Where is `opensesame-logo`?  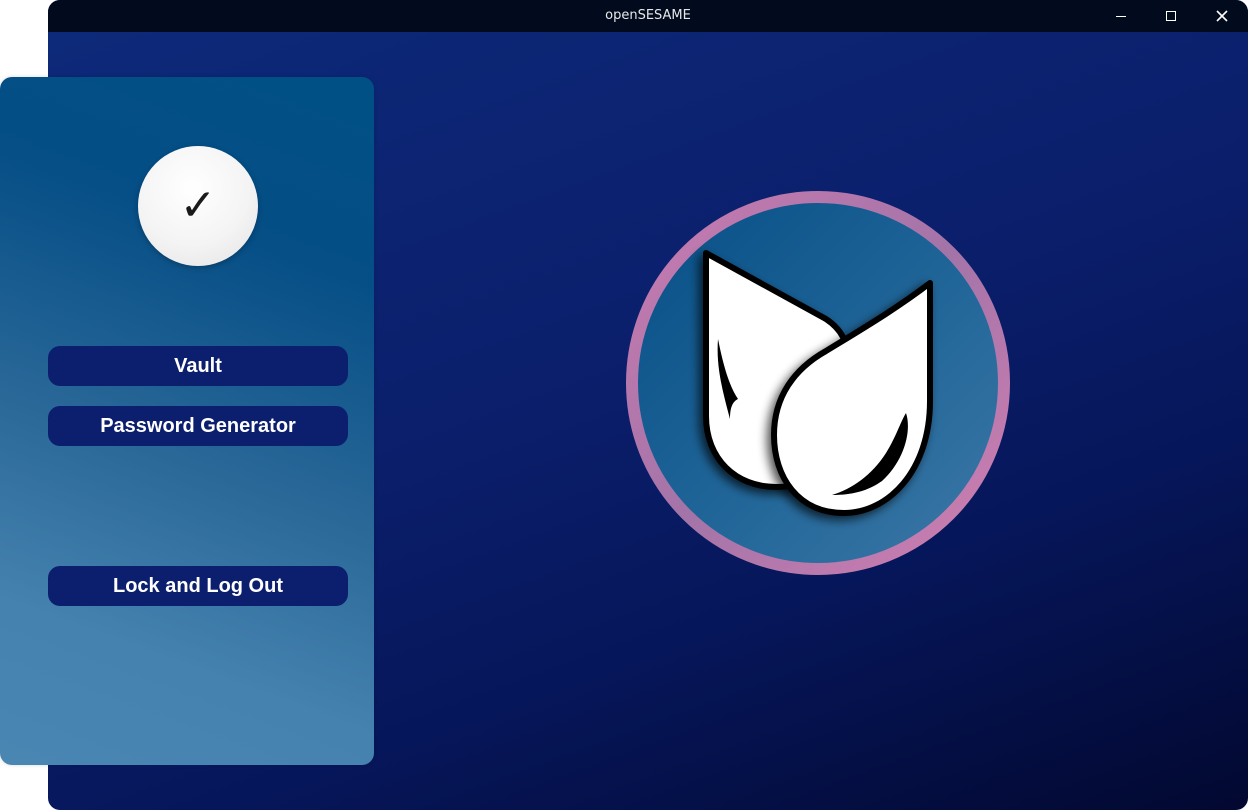
opensesame-logo is located at coordinates (818, 383).